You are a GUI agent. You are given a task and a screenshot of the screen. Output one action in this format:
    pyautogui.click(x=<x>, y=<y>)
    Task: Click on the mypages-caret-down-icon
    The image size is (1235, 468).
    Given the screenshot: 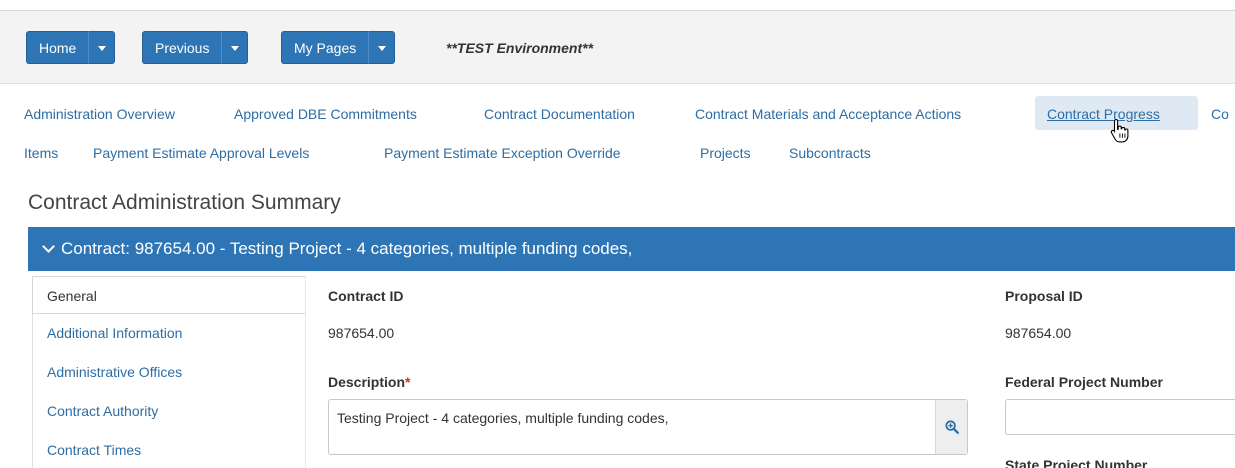 What is the action you would take?
    pyautogui.click(x=382, y=47)
    